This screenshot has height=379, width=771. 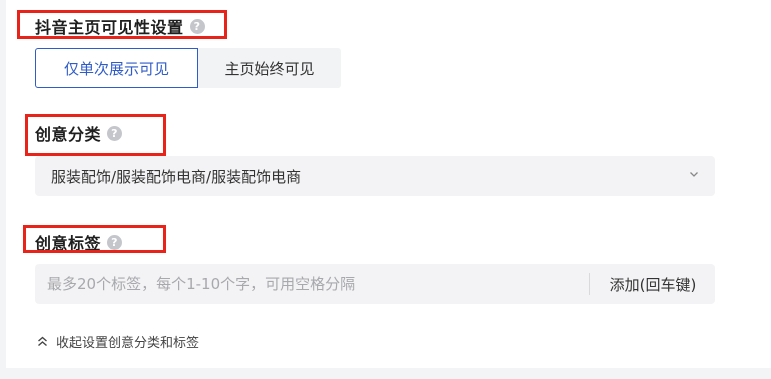 I want to click on option-single-display-label: 仅单次展示可见, so click(x=116, y=68).